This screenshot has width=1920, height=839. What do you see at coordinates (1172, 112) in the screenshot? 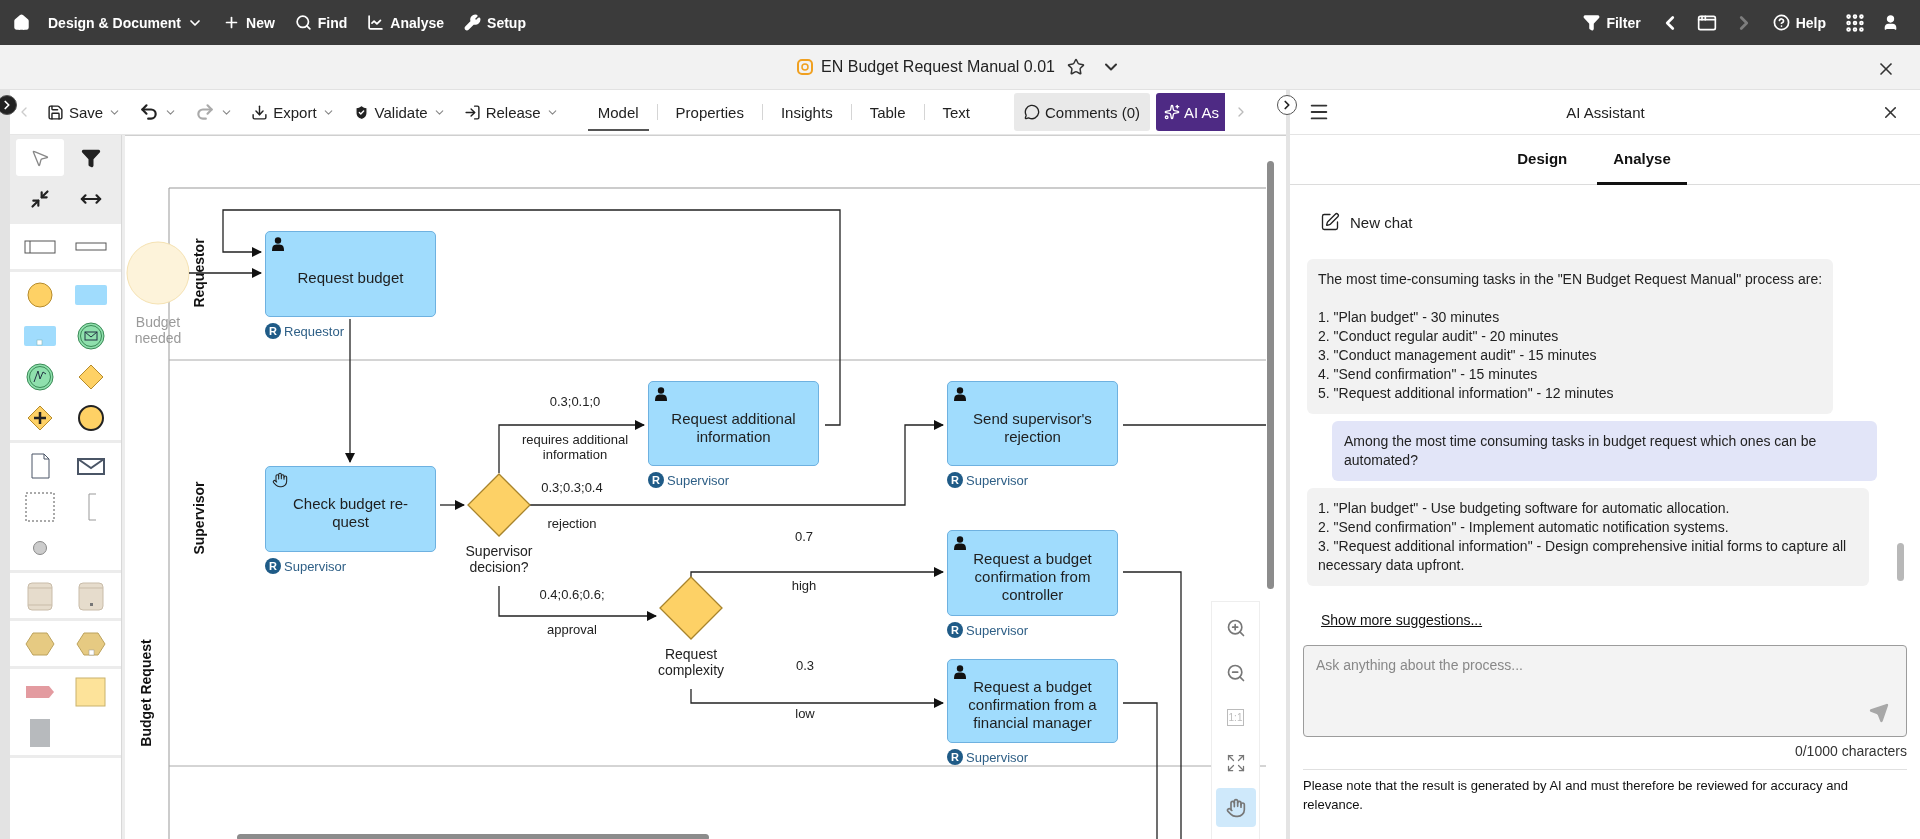
I see `sparkle-icon` at bounding box center [1172, 112].